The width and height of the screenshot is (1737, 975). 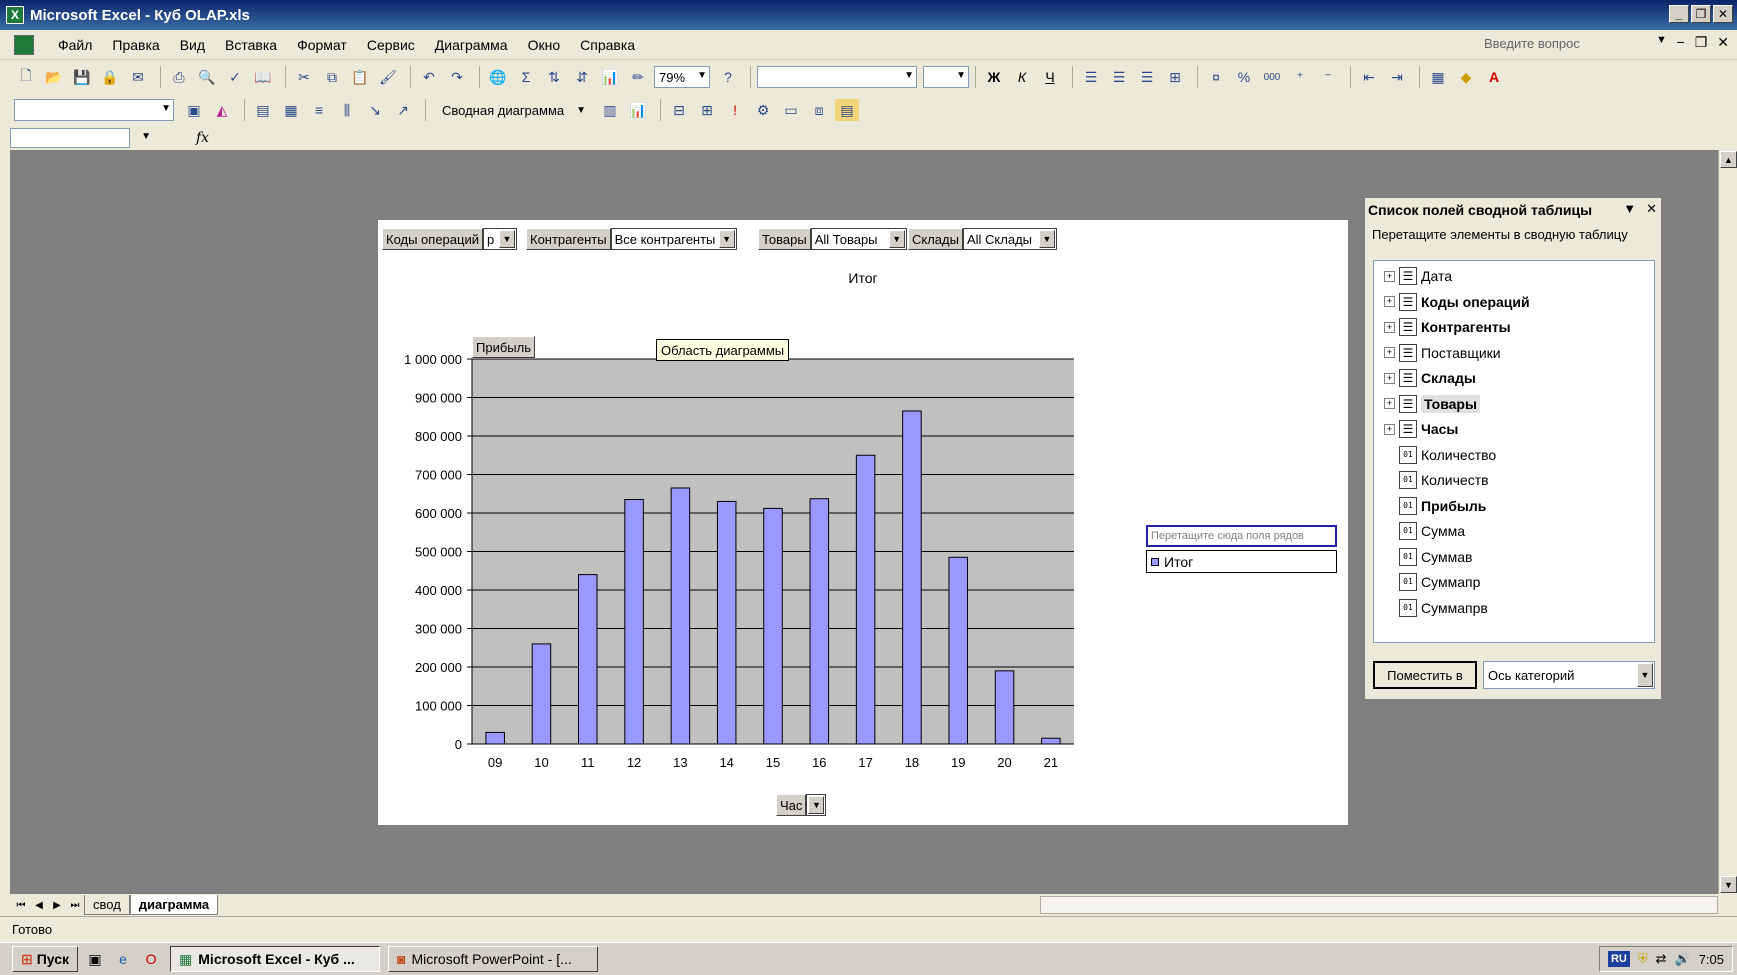 What do you see at coordinates (138, 77) in the screenshot?
I see `email-icon: ✉` at bounding box center [138, 77].